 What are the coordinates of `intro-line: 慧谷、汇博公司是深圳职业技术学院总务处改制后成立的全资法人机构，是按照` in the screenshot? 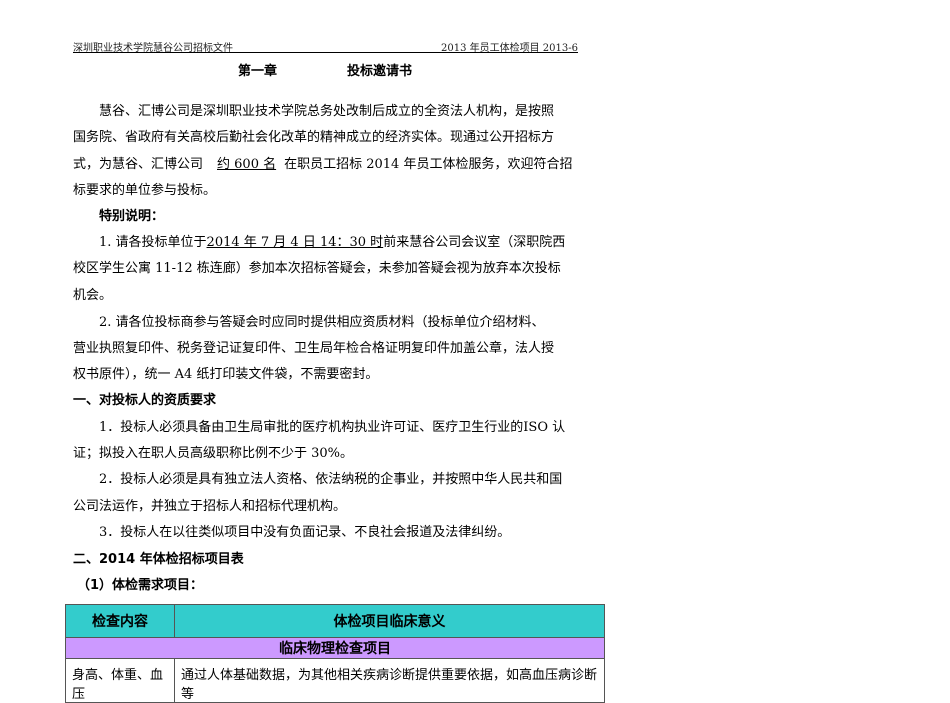 It's located at (327, 111).